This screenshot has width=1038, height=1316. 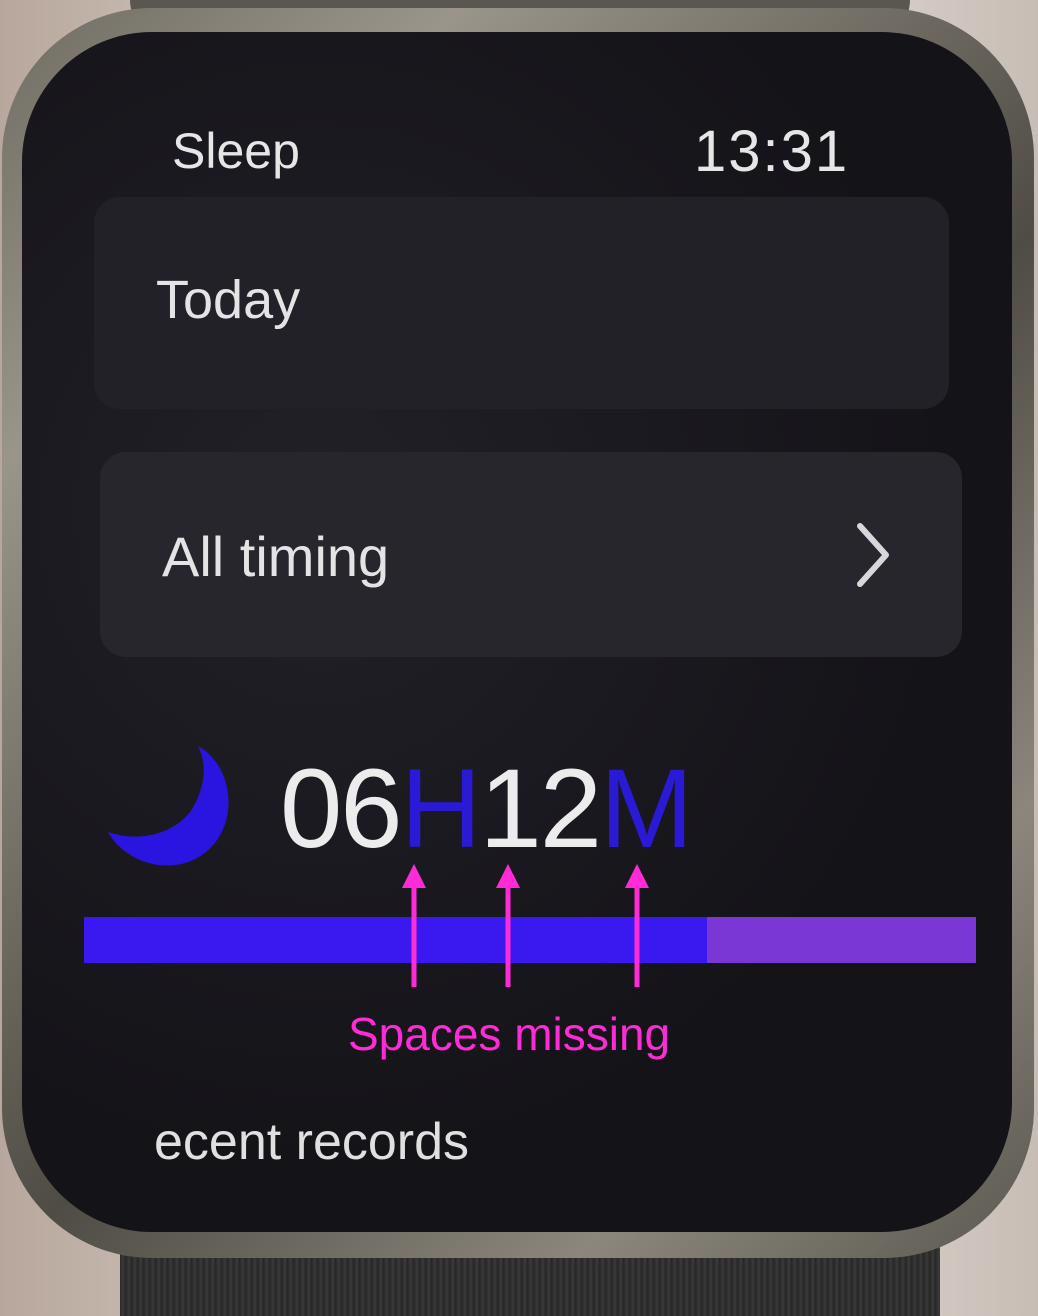 I want to click on sleep-duration: 06H12M, so click(x=486, y=809).